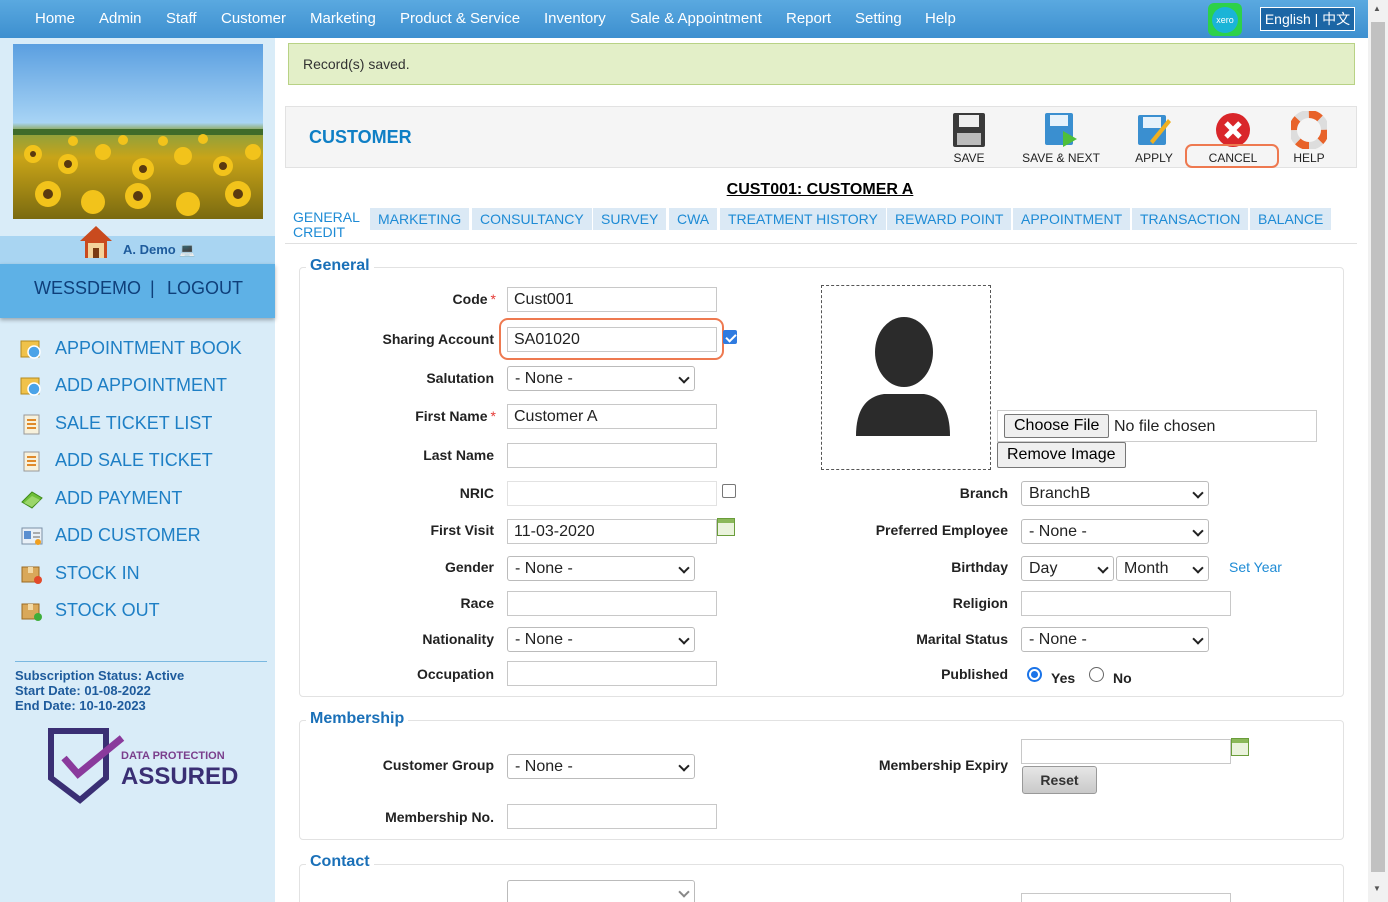 This screenshot has width=1388, height=902. I want to click on account-bar: WESSDEMO | LOGOUT, so click(137, 291).